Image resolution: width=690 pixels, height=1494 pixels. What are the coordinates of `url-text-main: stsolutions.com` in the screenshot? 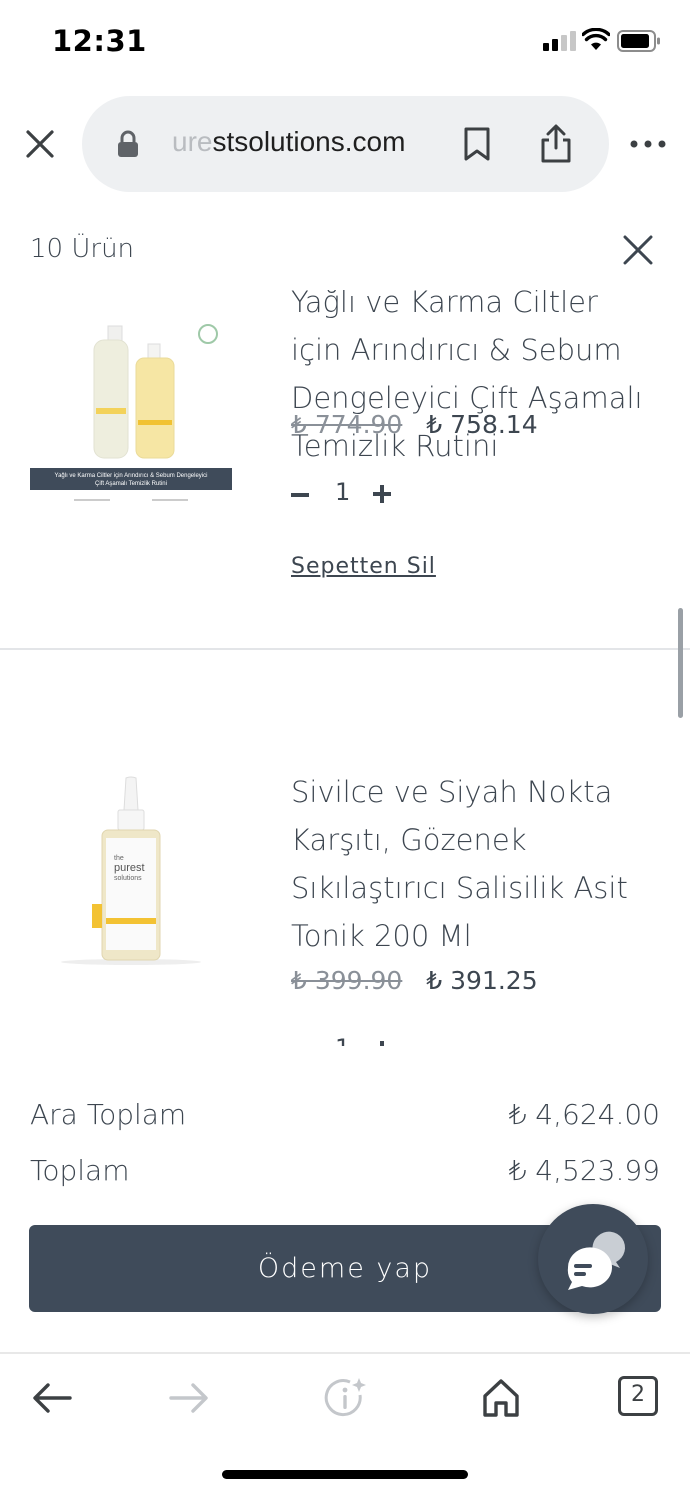 It's located at (309, 141).